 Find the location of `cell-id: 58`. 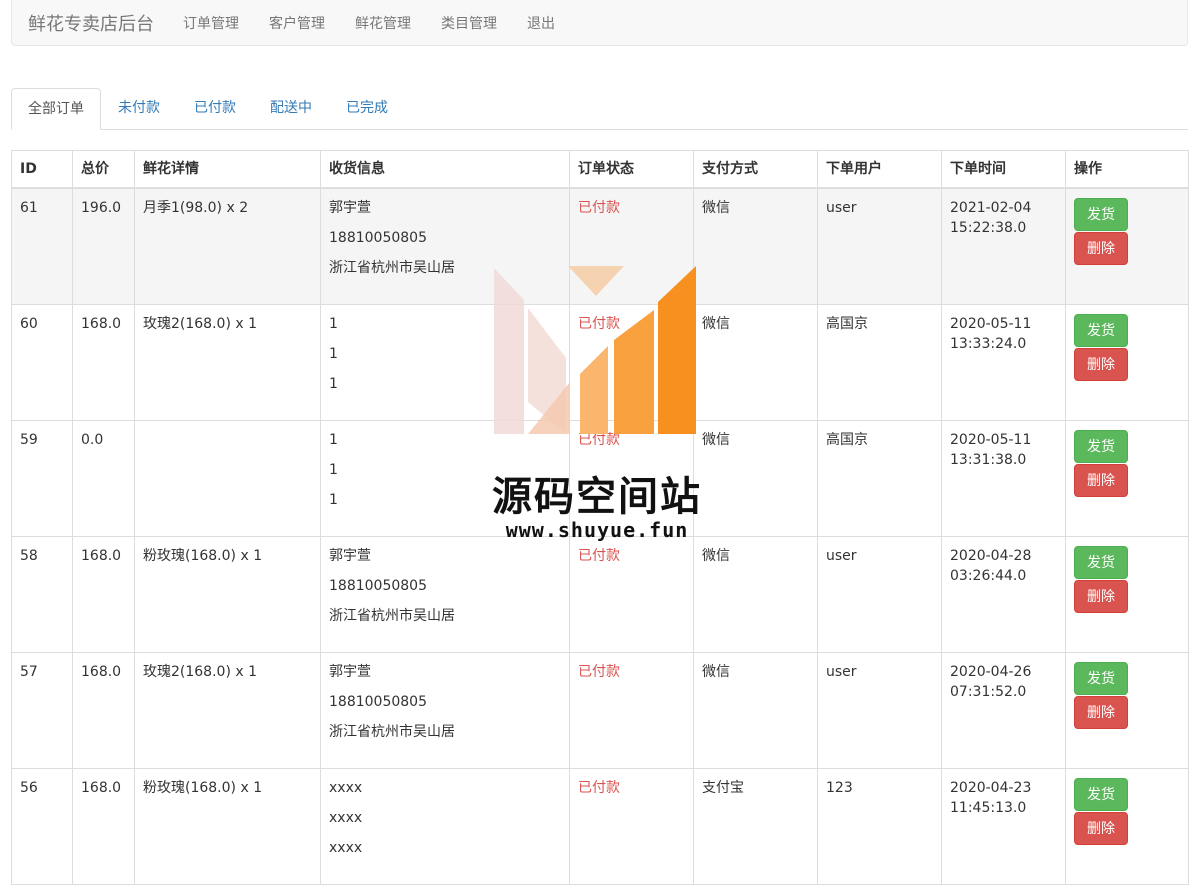

cell-id: 58 is located at coordinates (42, 594).